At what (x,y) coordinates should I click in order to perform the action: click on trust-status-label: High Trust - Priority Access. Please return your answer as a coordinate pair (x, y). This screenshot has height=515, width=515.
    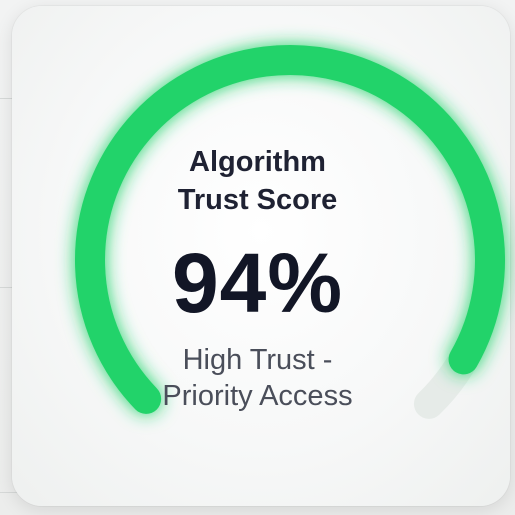
    Looking at the image, I should click on (257, 378).